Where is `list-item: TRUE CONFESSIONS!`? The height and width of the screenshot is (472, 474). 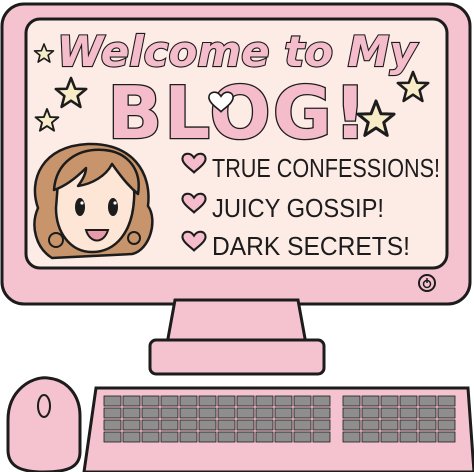
list-item: TRUE CONFESSIONS! is located at coordinates (310, 167).